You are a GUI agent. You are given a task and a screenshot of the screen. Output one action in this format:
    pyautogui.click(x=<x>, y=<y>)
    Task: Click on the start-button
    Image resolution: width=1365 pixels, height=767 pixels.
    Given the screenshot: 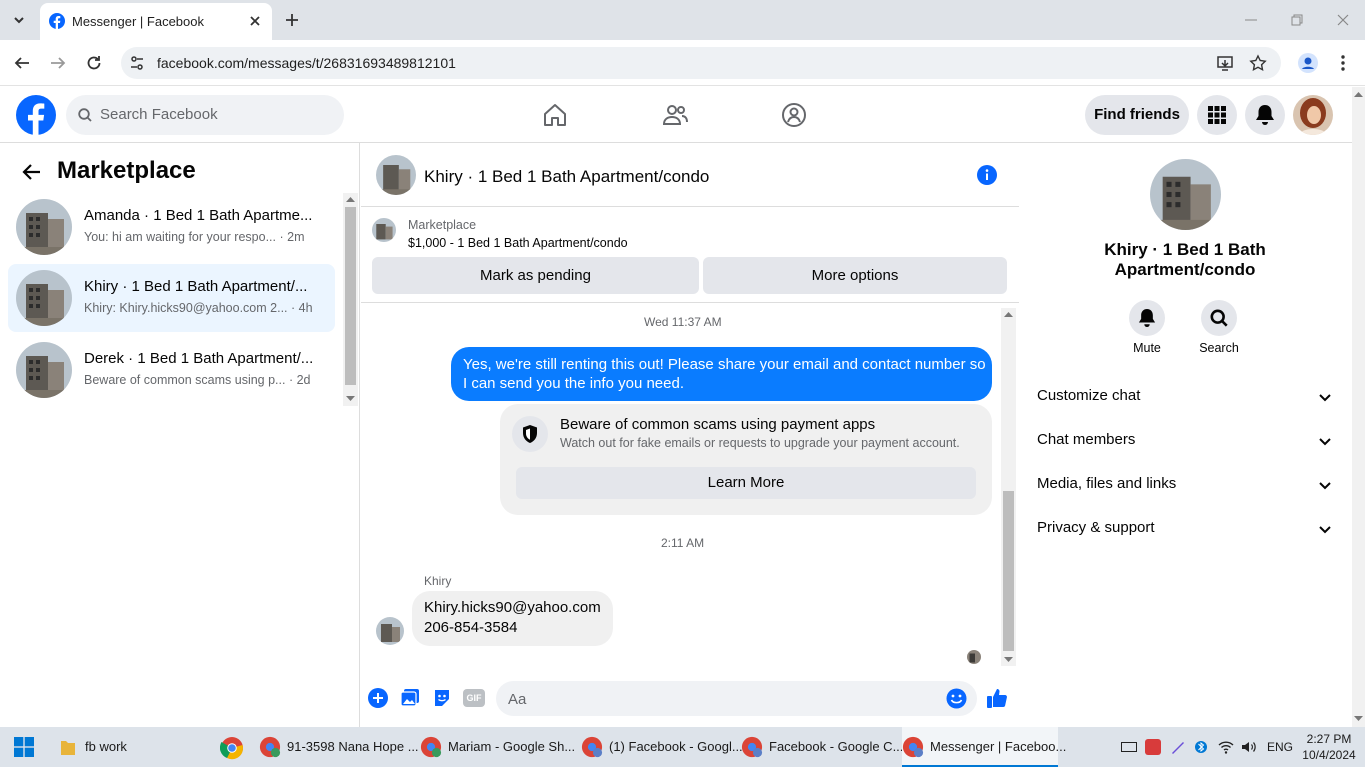 What is the action you would take?
    pyautogui.click(x=24, y=747)
    